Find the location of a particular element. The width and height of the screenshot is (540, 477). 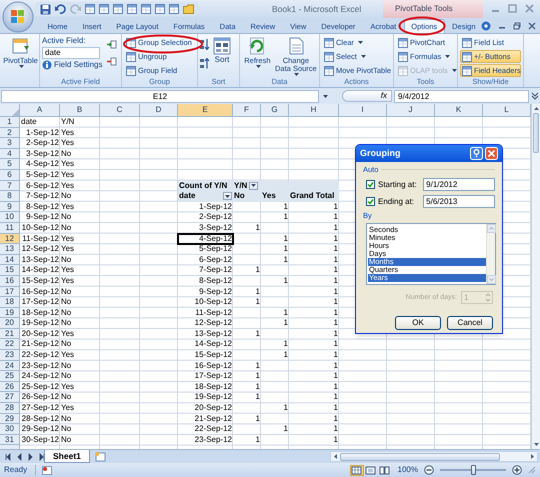

column-header: G is located at coordinates (275, 110).